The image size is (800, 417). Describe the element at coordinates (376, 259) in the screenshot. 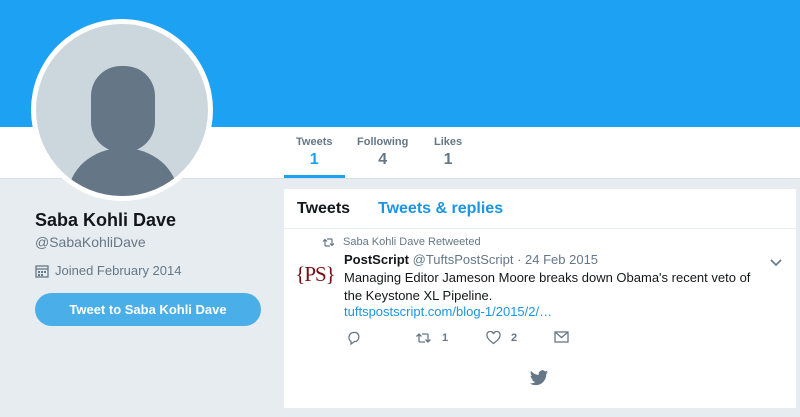

I see `tweet-author: PostScript` at that location.